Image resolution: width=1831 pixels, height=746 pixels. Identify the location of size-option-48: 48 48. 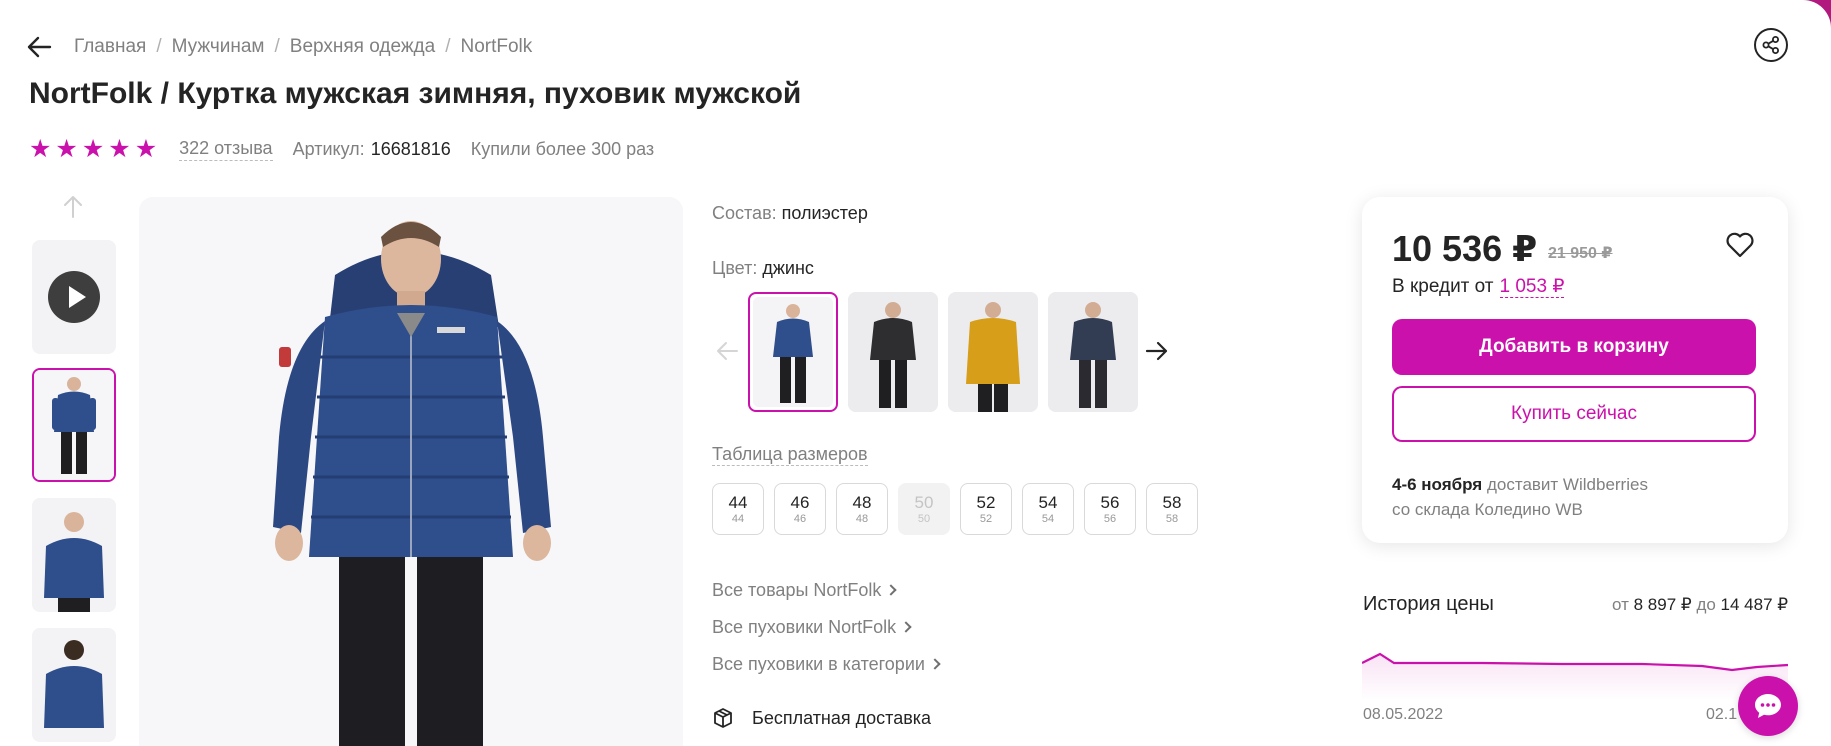
(862, 509).